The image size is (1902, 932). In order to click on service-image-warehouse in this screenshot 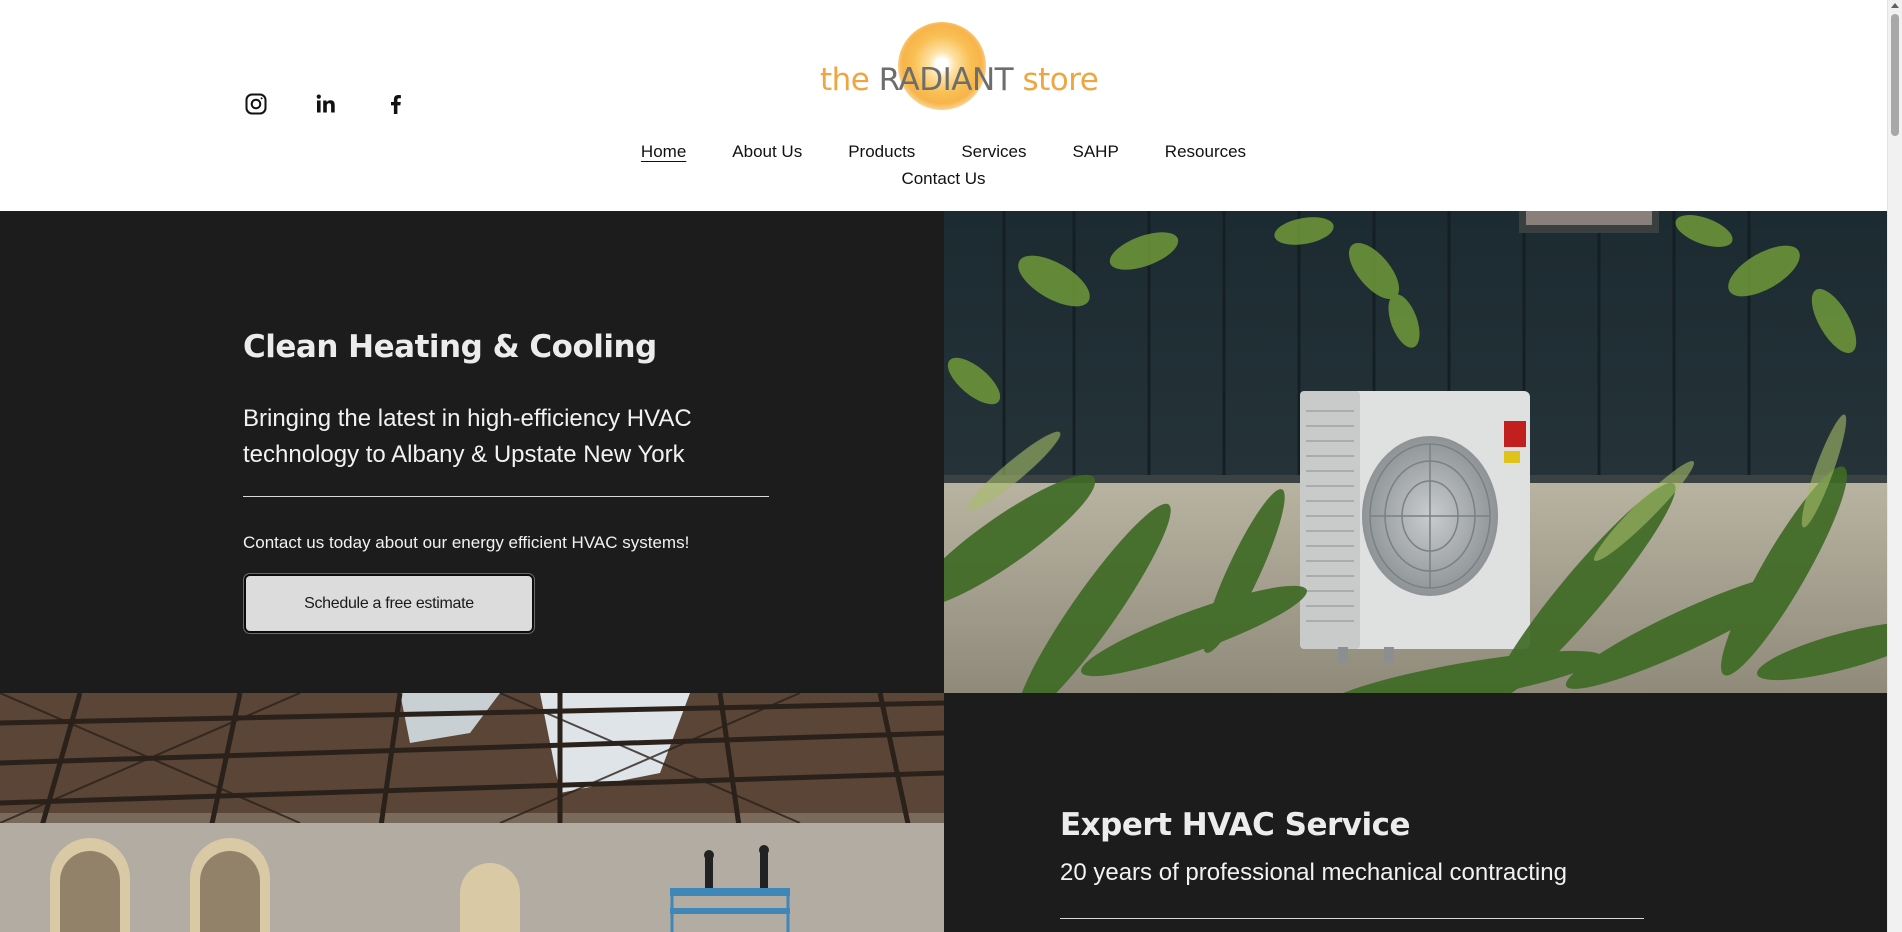, I will do `click(472, 812)`.